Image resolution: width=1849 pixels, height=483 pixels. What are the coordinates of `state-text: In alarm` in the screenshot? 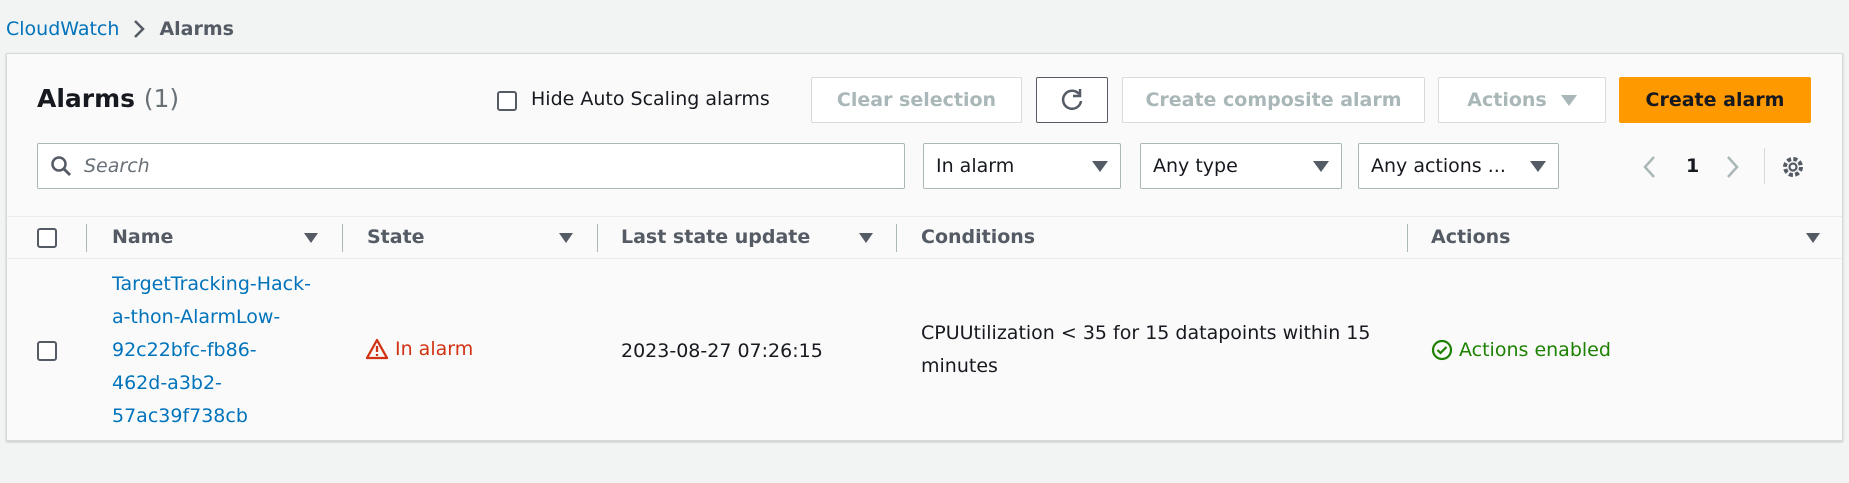 It's located at (434, 349).